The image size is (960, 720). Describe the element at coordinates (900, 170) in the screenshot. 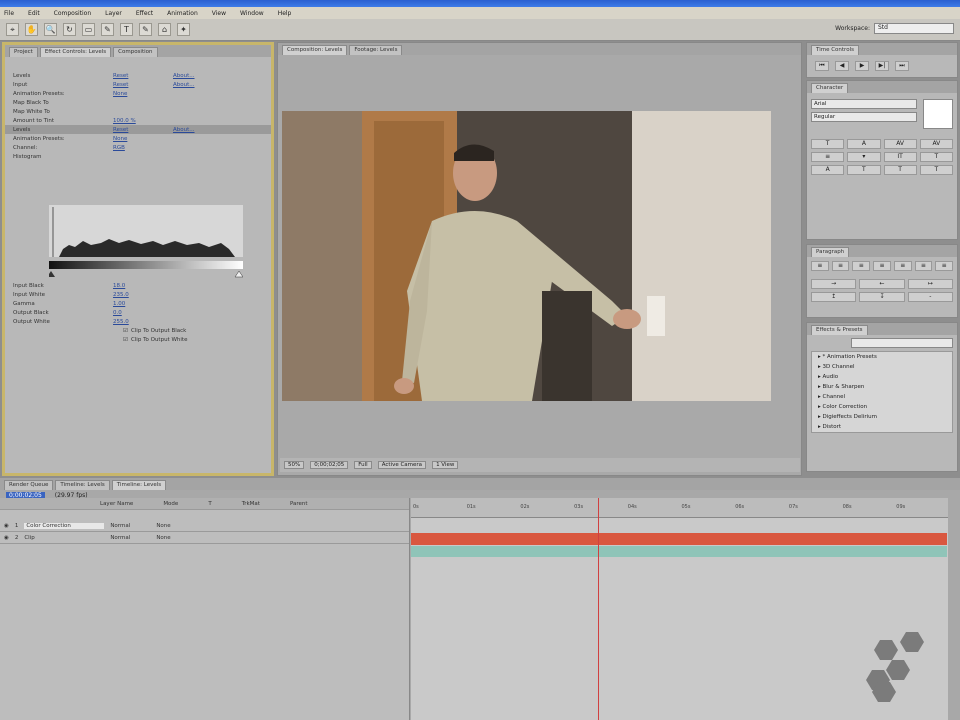

I see `faux-bold-icon: T` at that location.